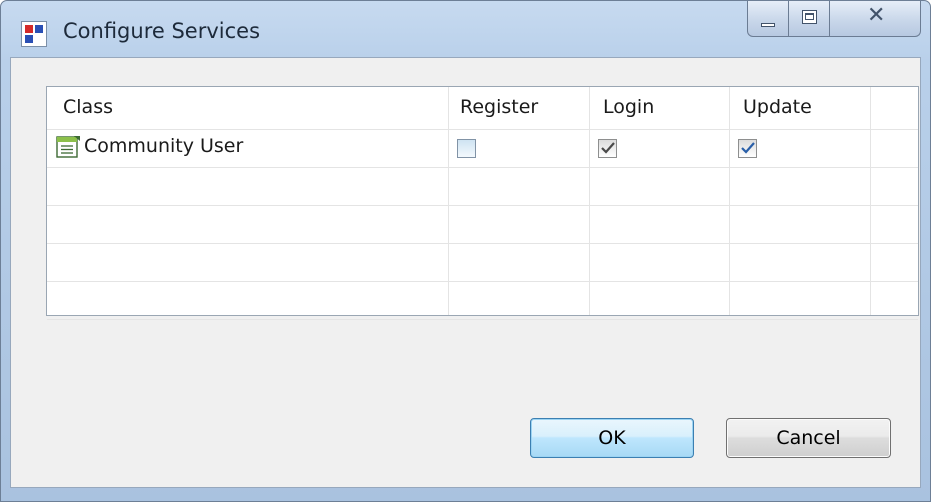  Describe the element at coordinates (777, 107) in the screenshot. I see `column-header-update: Update` at that location.